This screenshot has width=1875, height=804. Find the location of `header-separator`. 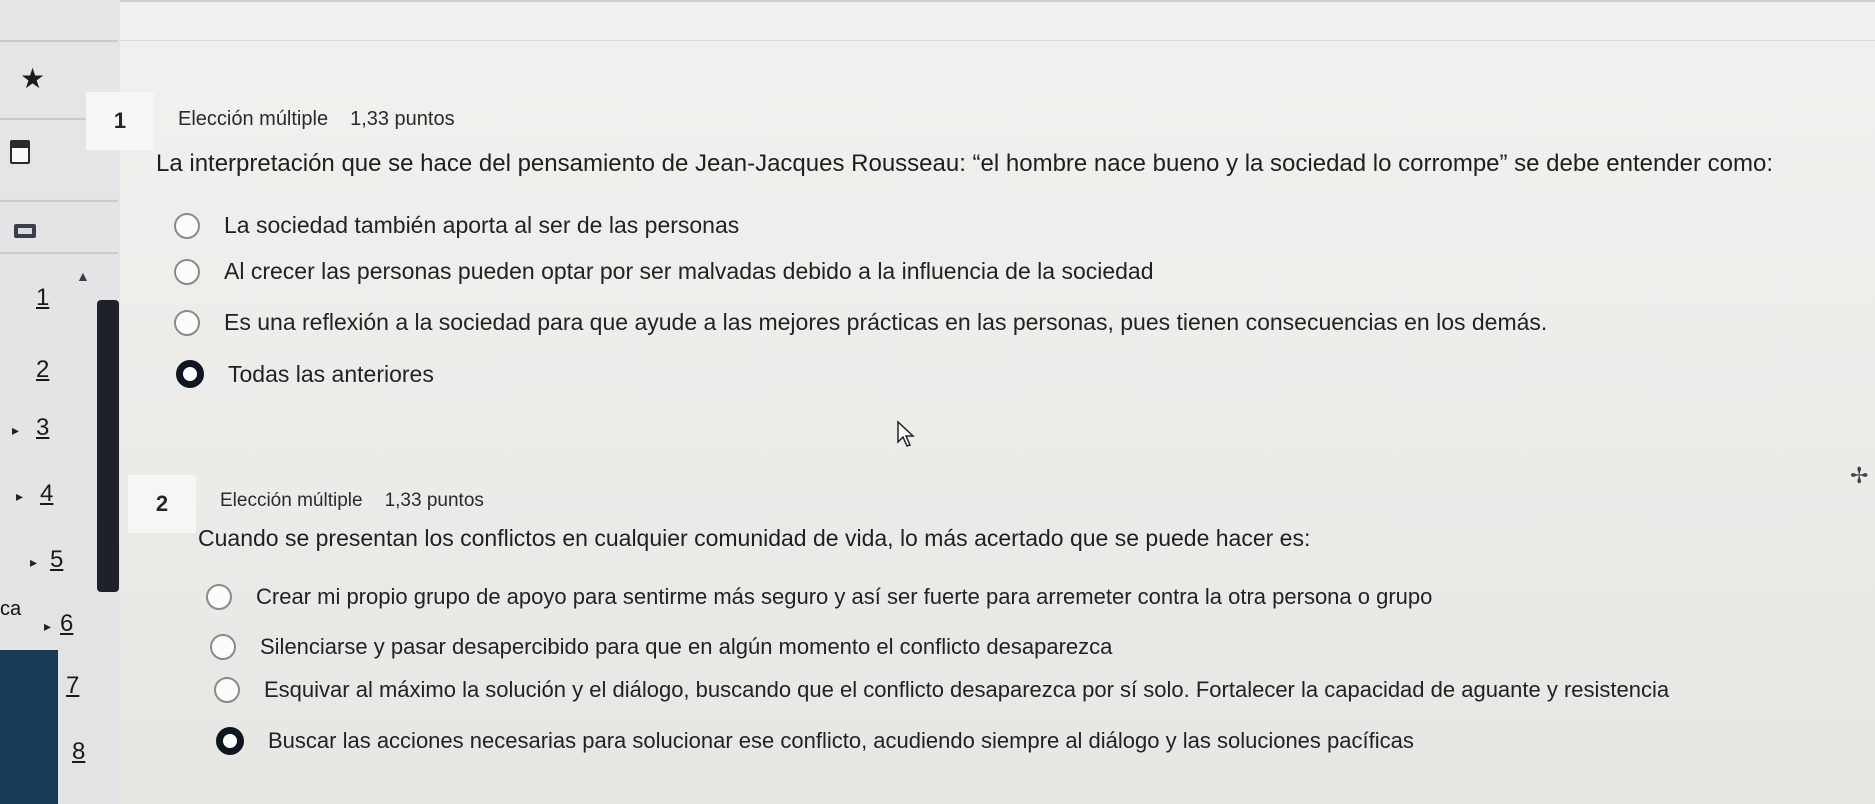

header-separator is located at coordinates (997, 40).